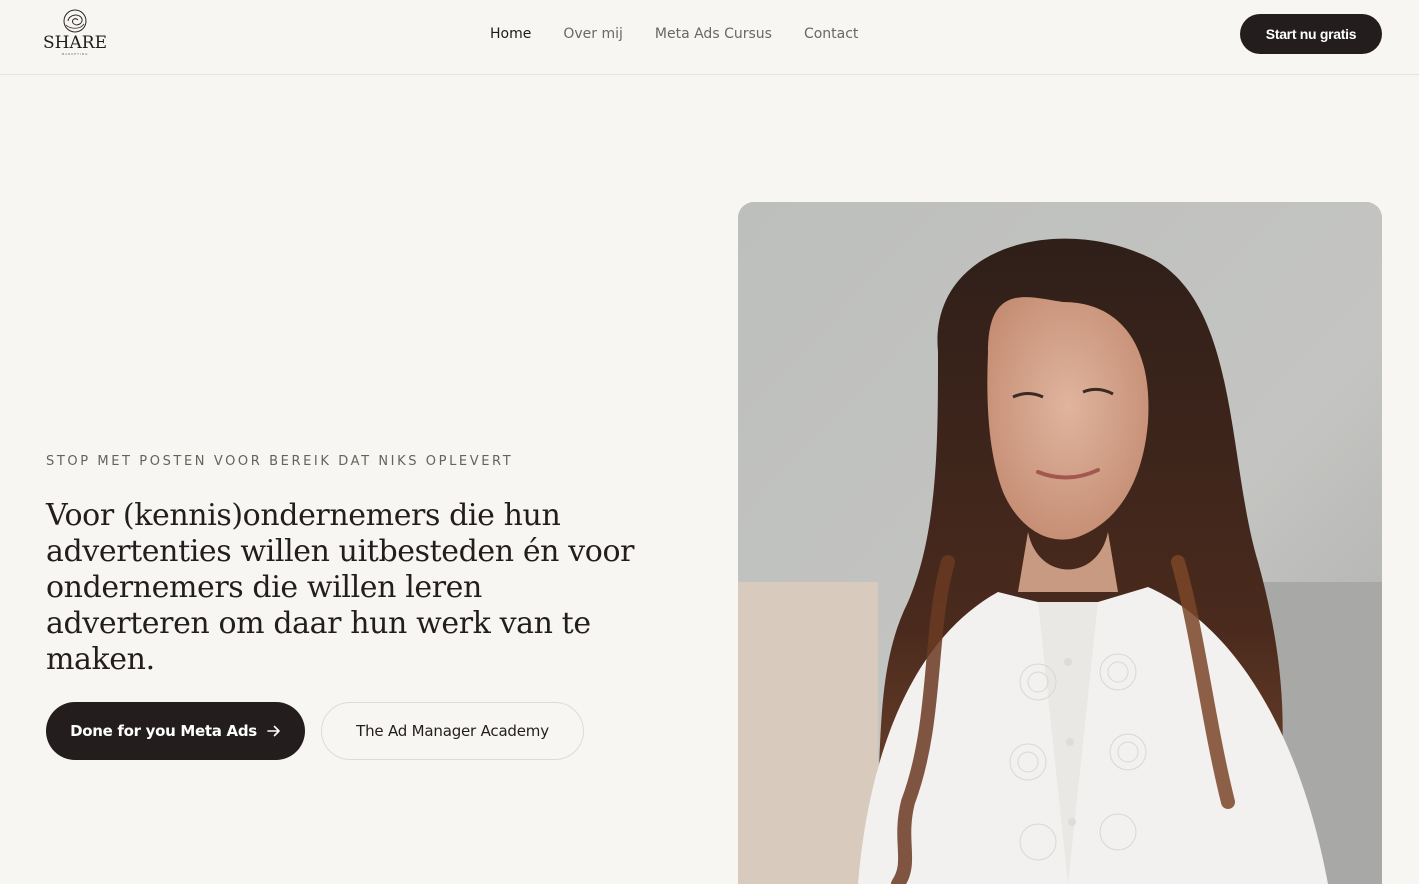  Describe the element at coordinates (75, 43) in the screenshot. I see `logo-text: SHARE` at that location.